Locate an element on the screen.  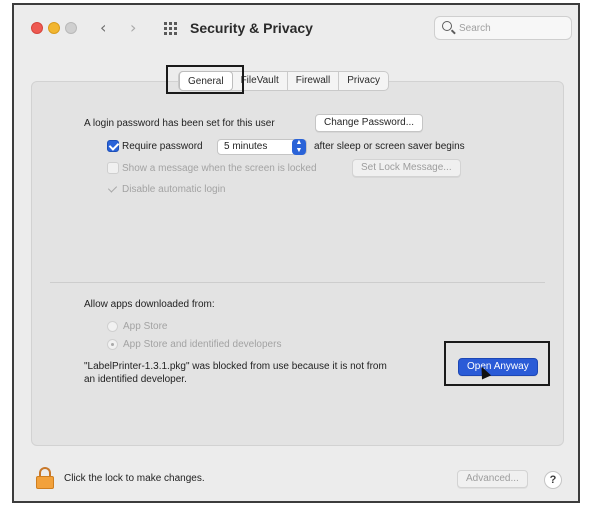
require-password-delay-value: 5 minutes is located at coordinates (246, 146).